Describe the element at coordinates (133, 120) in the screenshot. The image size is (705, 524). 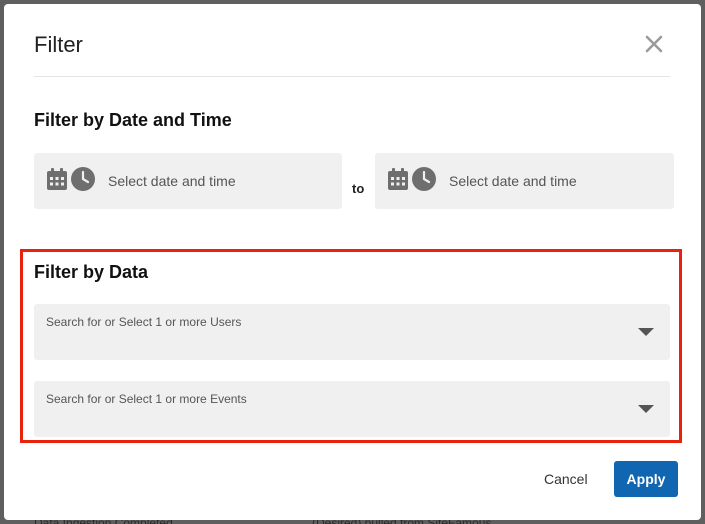
I see `date-section-title: Filter by Date and Time` at that location.